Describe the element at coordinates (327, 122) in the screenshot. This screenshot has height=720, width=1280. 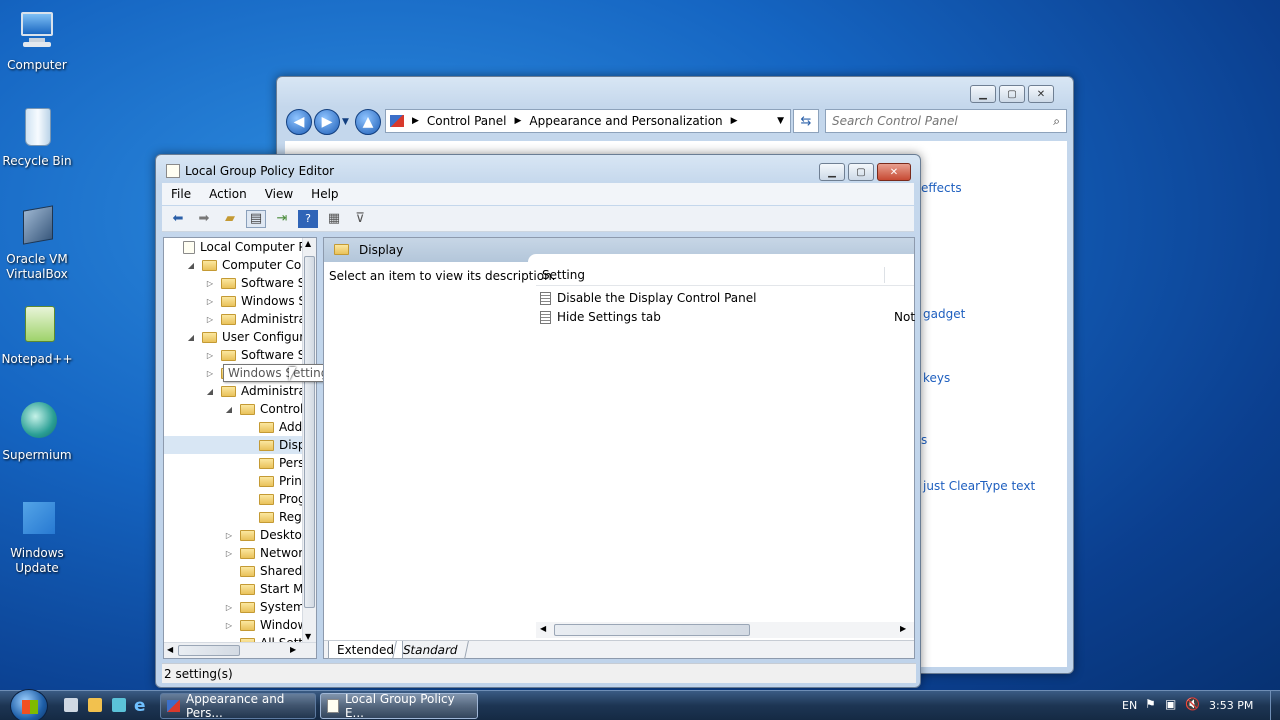
I see `forward-icon: ▶` at that location.